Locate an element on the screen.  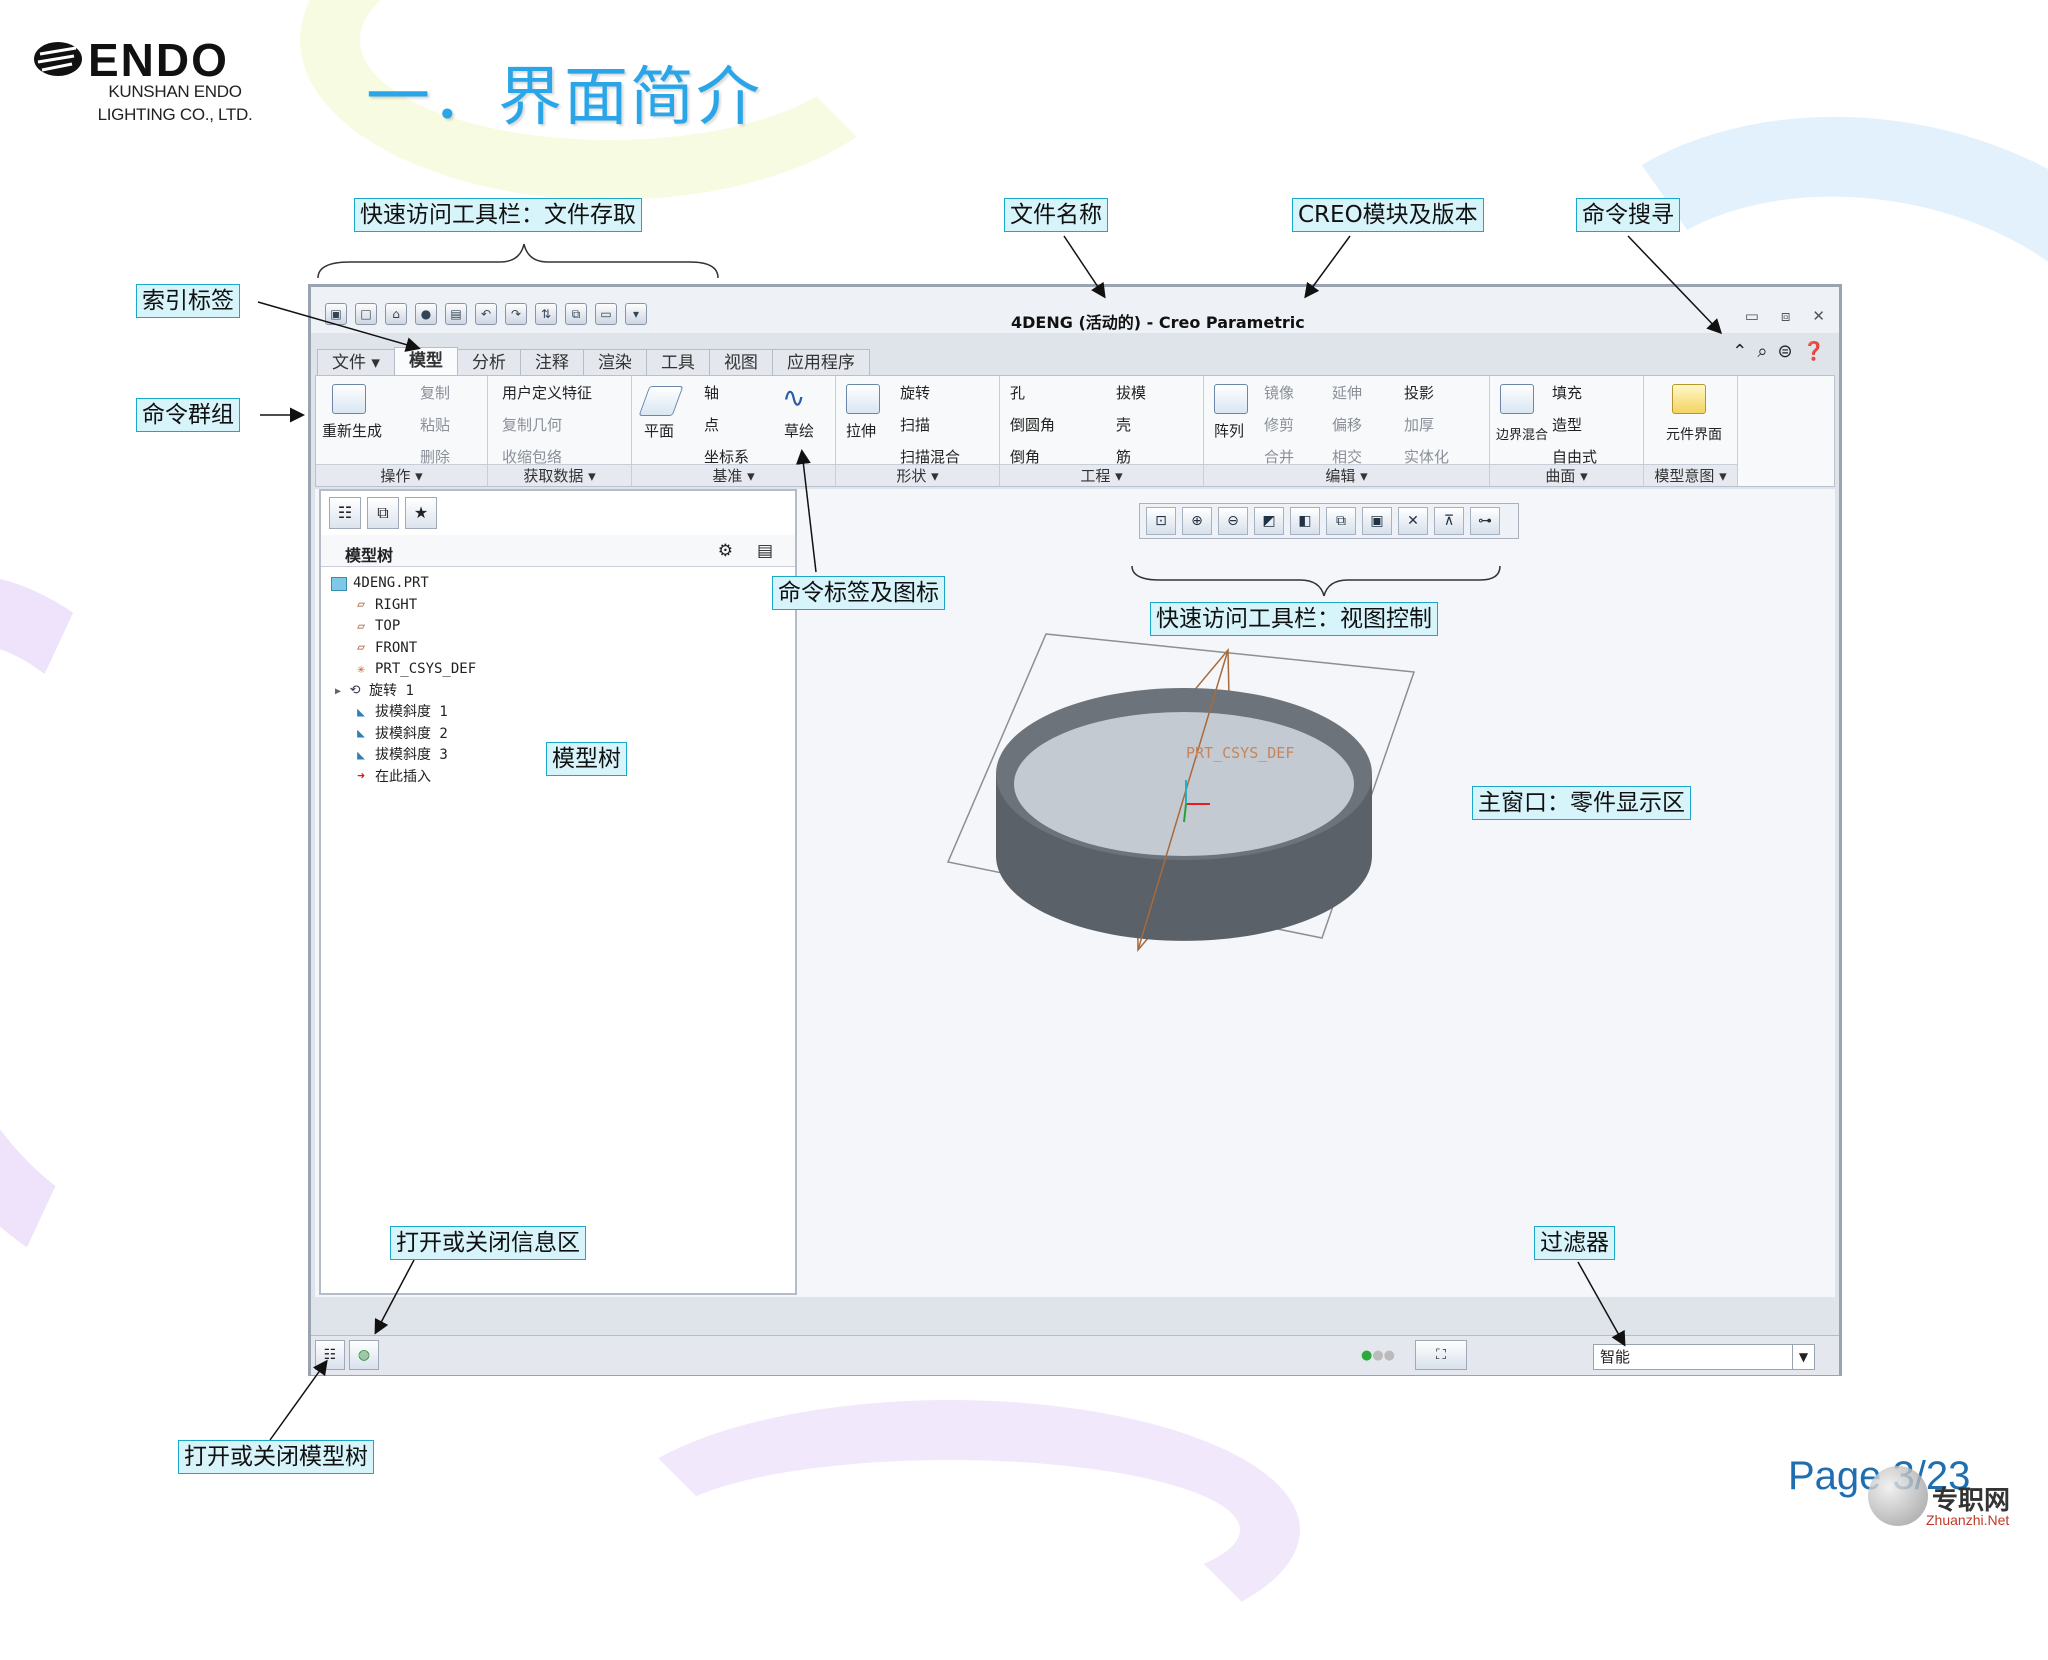
csys-label: PRT_CSYS_DEF is located at coordinates (1240, 753).